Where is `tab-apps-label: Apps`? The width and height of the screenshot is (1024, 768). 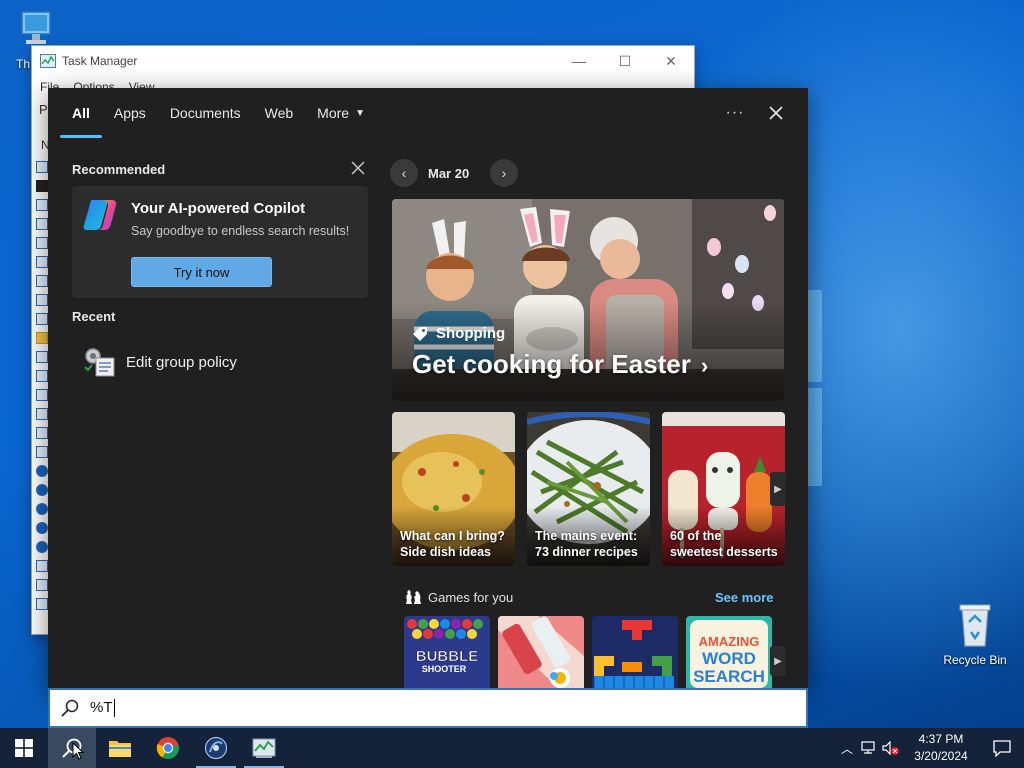 tab-apps-label: Apps is located at coordinates (129, 113).